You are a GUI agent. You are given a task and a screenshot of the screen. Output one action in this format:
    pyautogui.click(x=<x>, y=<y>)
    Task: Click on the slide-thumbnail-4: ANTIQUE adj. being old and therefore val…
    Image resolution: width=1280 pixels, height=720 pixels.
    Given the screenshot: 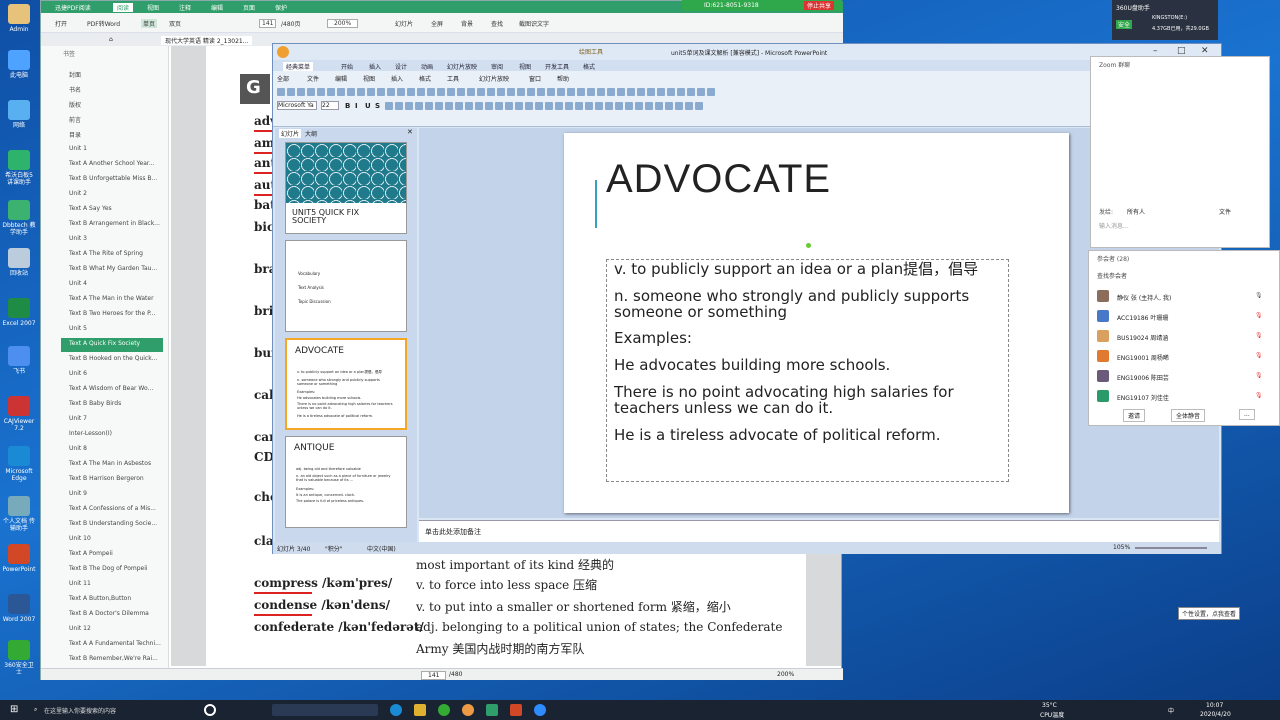 What is the action you would take?
    pyautogui.click(x=346, y=482)
    